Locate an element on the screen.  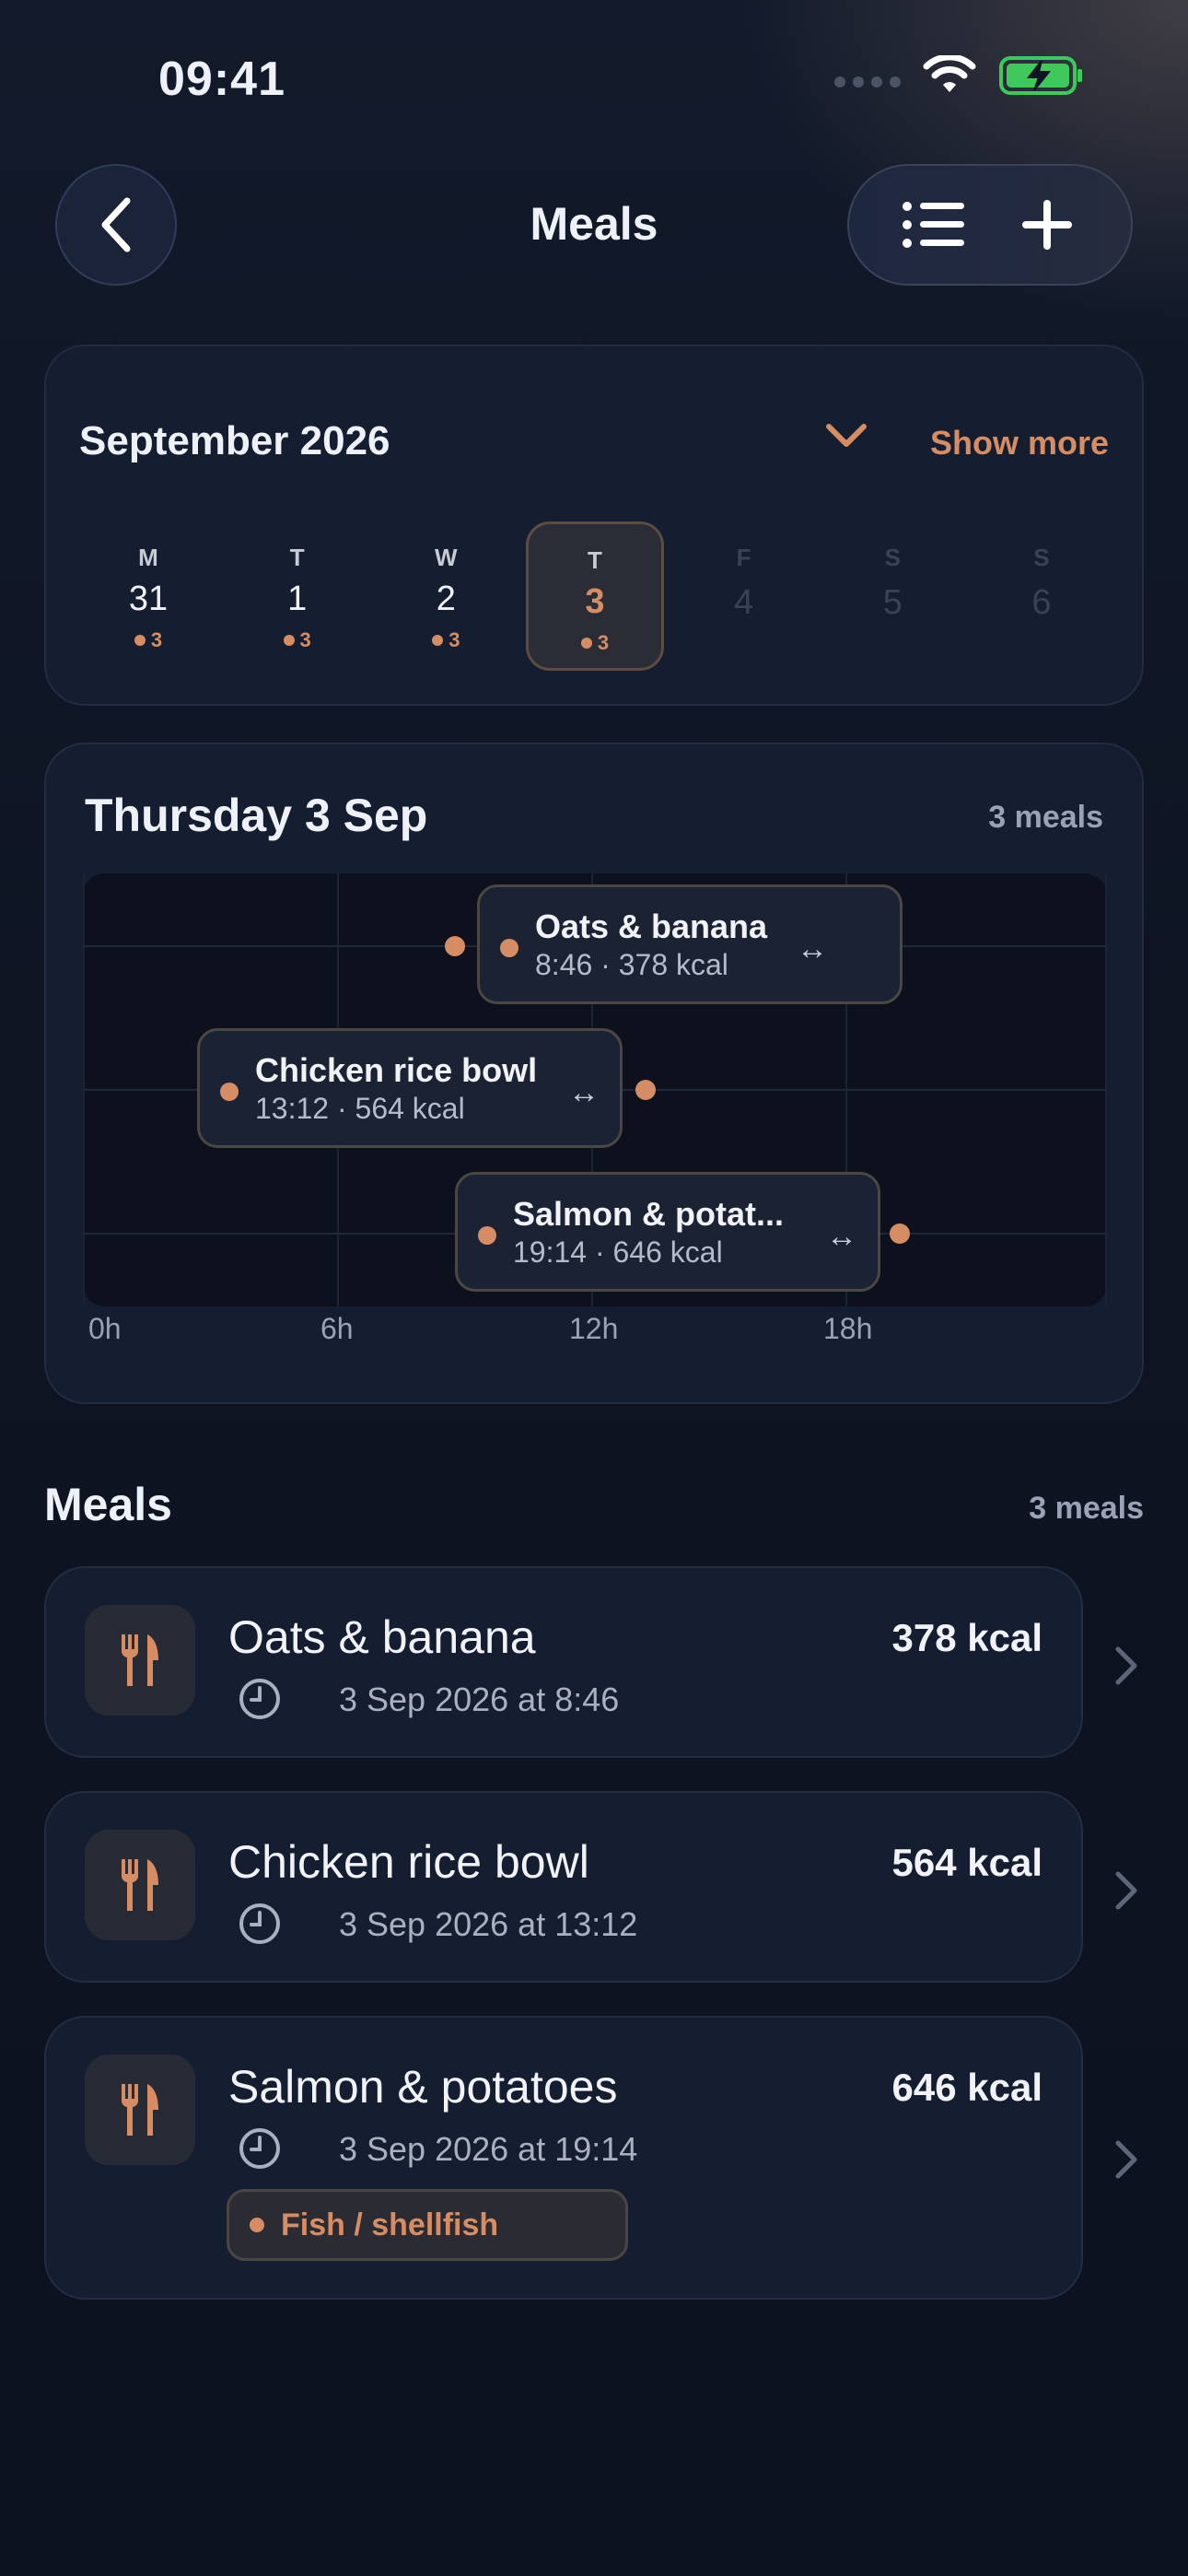
plus-icon is located at coordinates (1046, 225).